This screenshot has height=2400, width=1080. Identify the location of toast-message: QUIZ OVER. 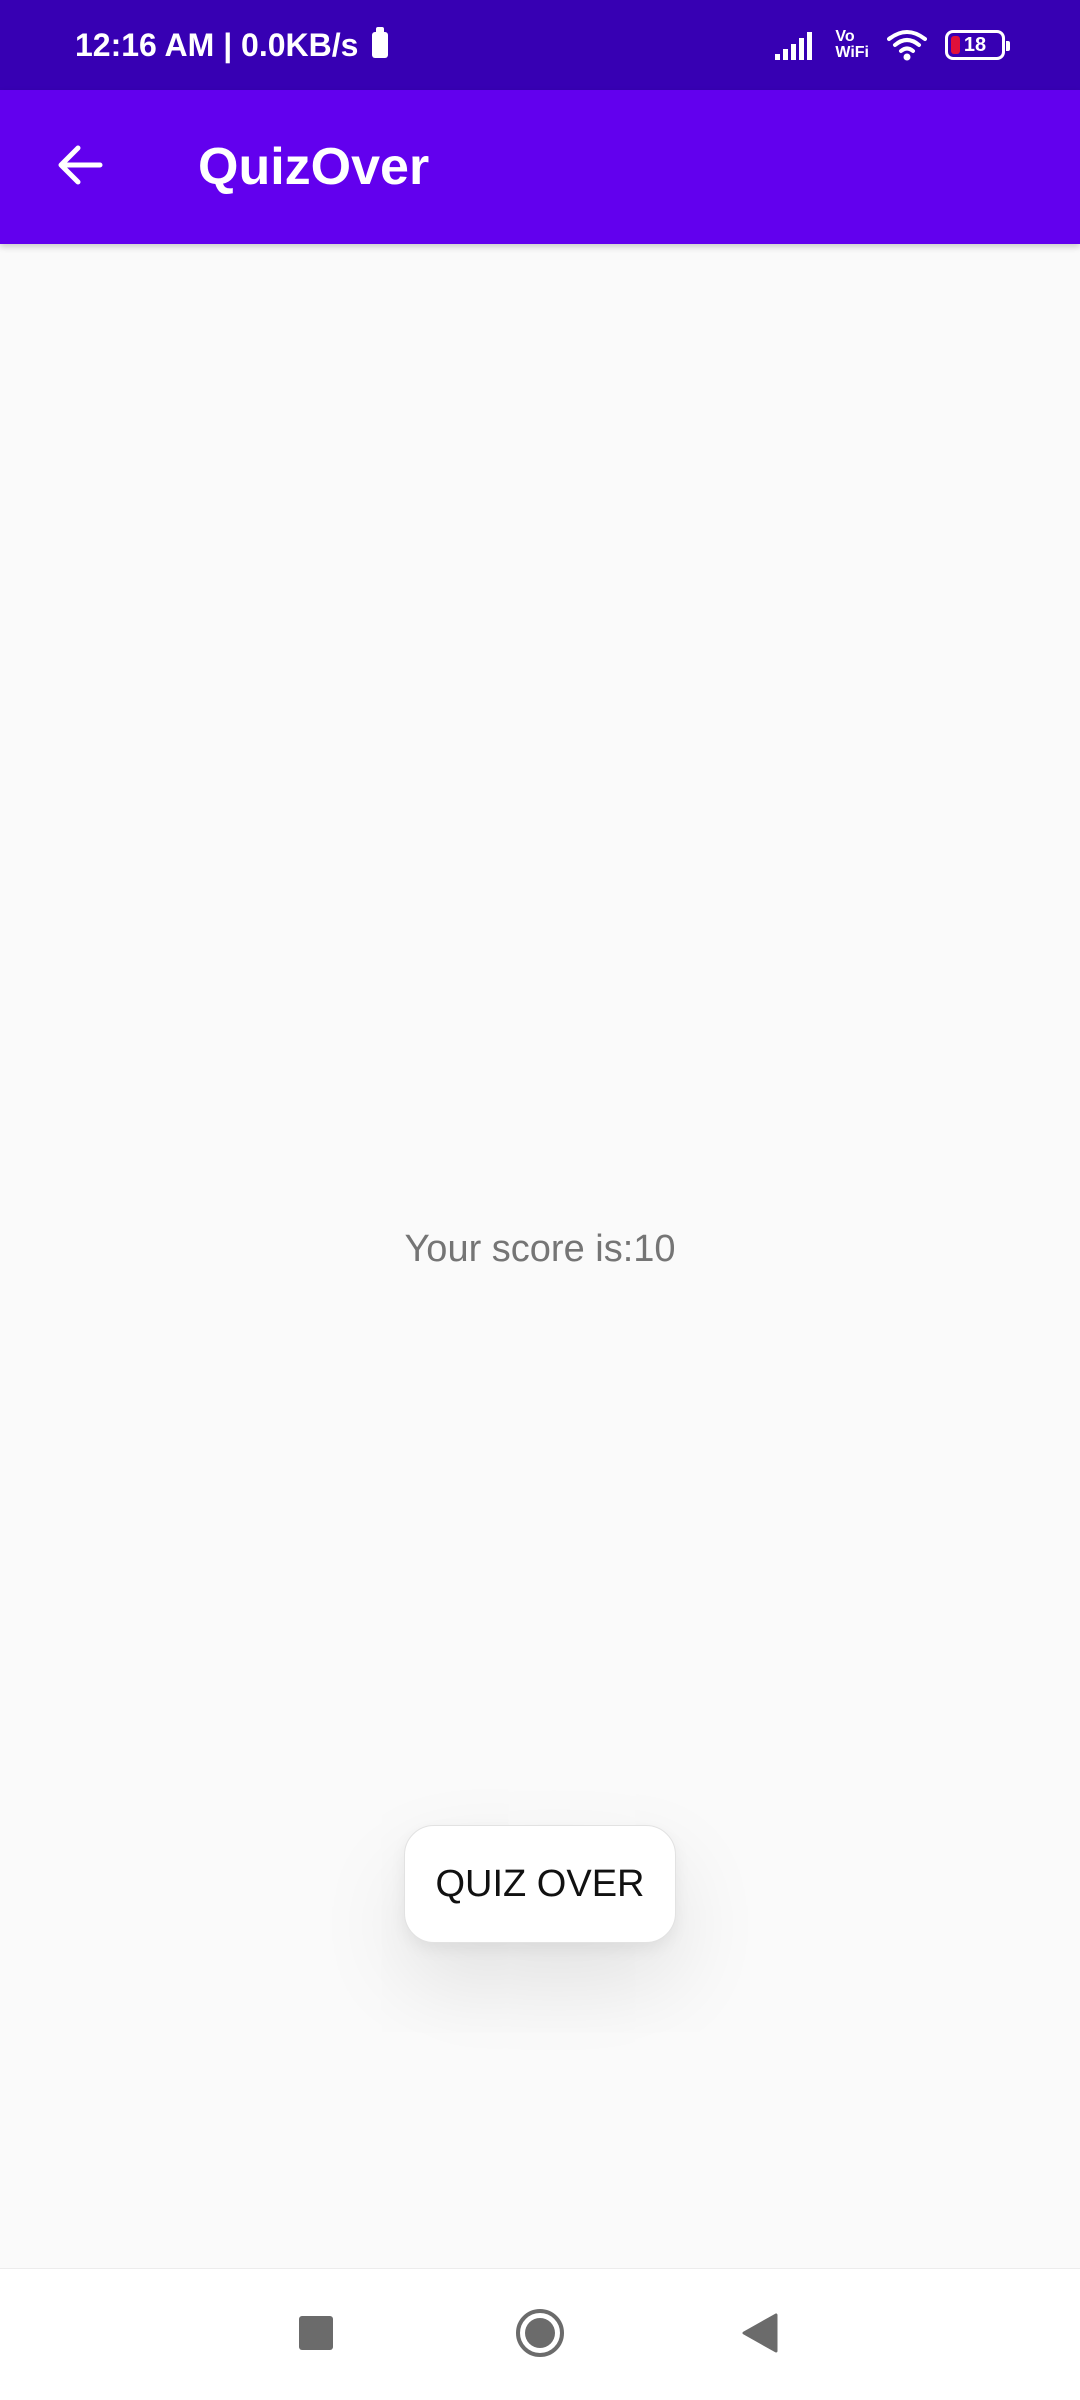
(540, 1884).